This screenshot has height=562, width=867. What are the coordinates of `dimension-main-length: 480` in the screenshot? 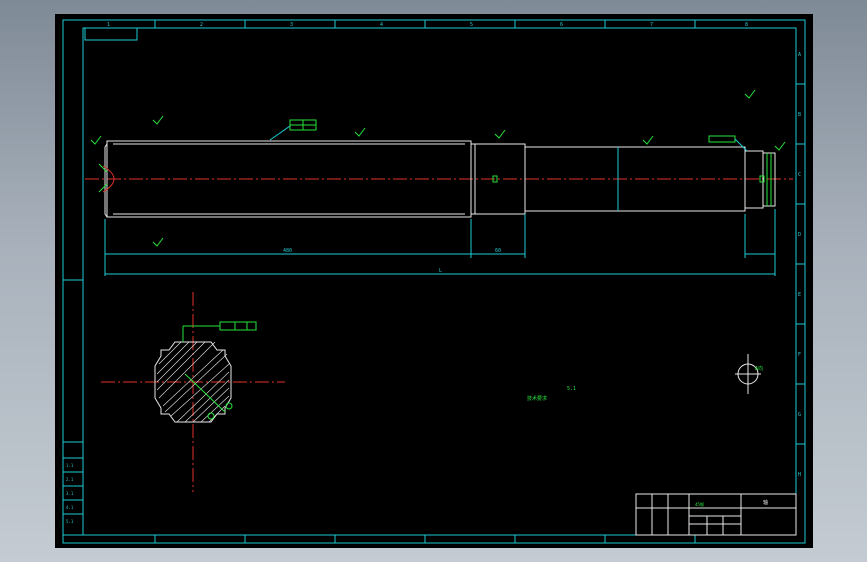 It's located at (287, 251).